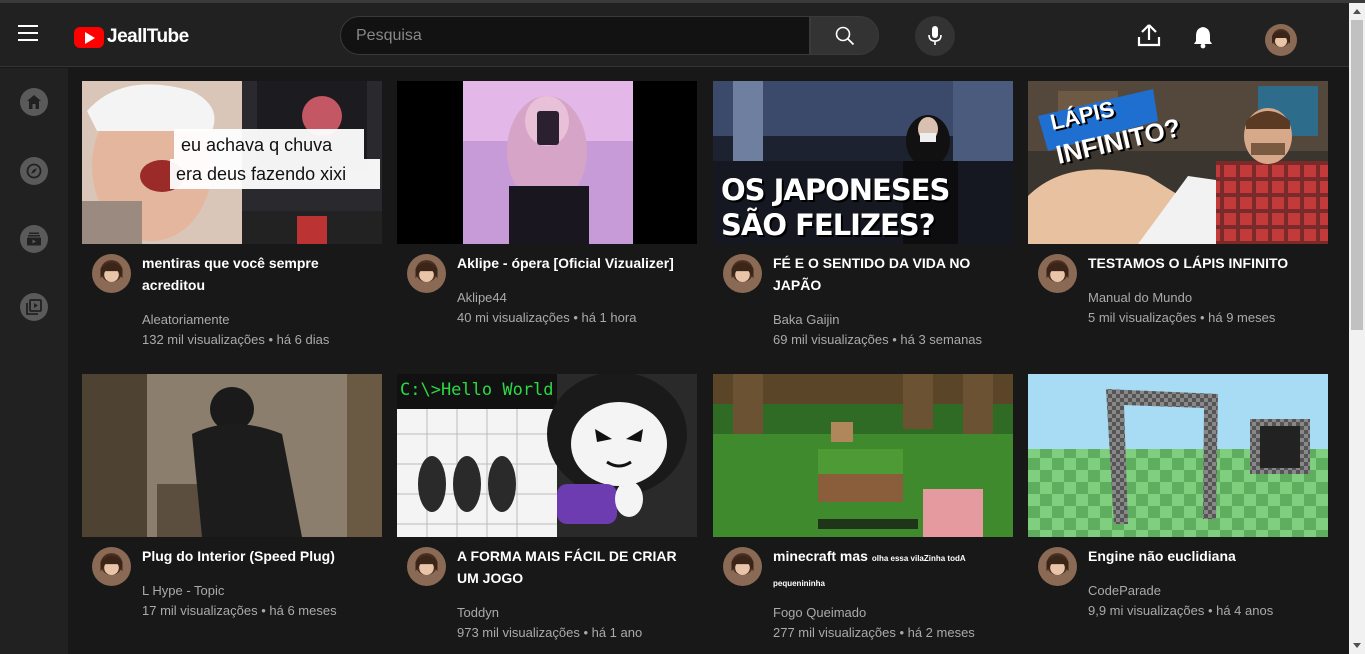  What do you see at coordinates (1178, 162) in the screenshot?
I see `video-thumbnail: LÁPIS INFINITO?` at bounding box center [1178, 162].